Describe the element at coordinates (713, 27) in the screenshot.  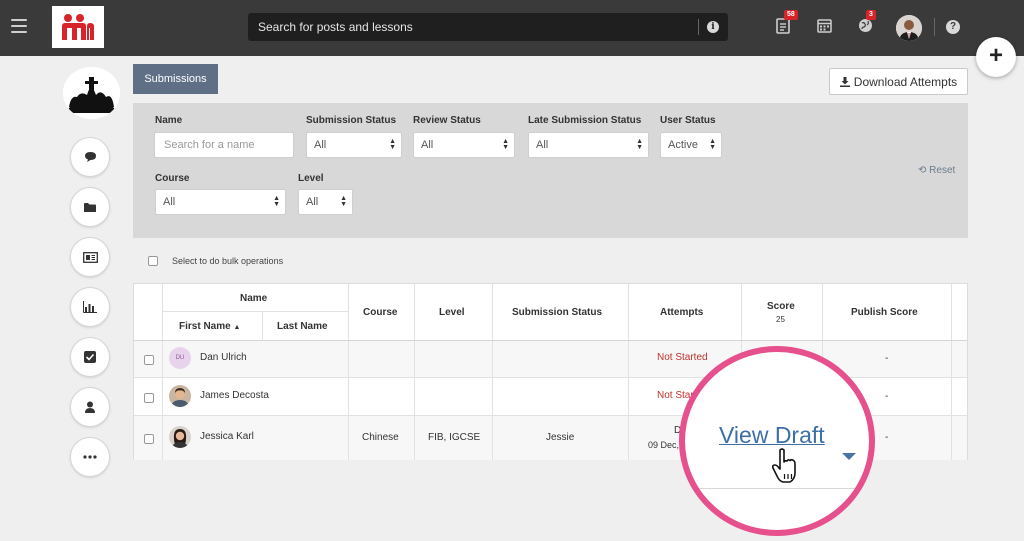
I see `info-icon: i` at that location.